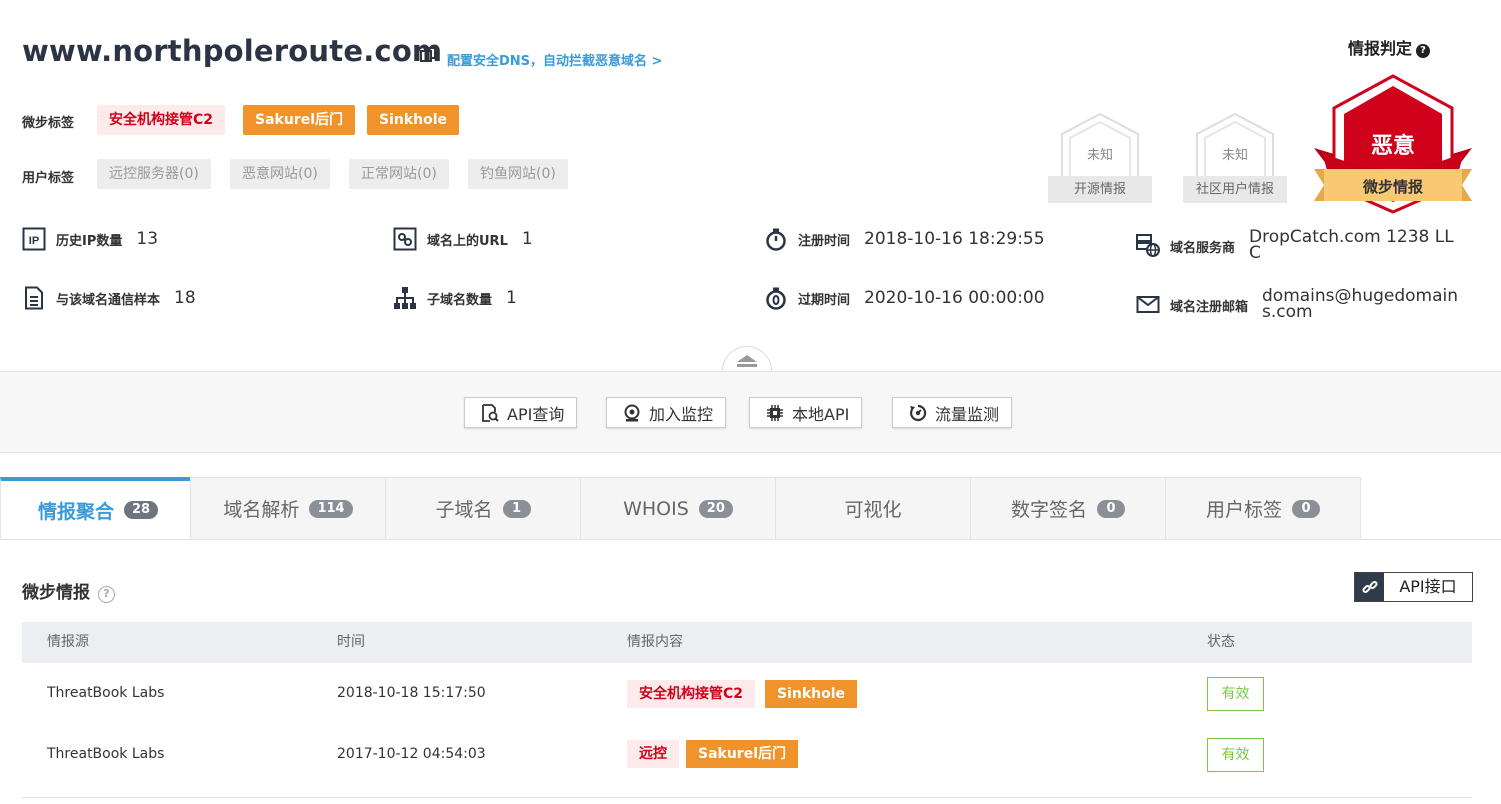 This screenshot has height=804, width=1501. I want to click on stat-label: 与该域名通信样本, so click(108, 300).